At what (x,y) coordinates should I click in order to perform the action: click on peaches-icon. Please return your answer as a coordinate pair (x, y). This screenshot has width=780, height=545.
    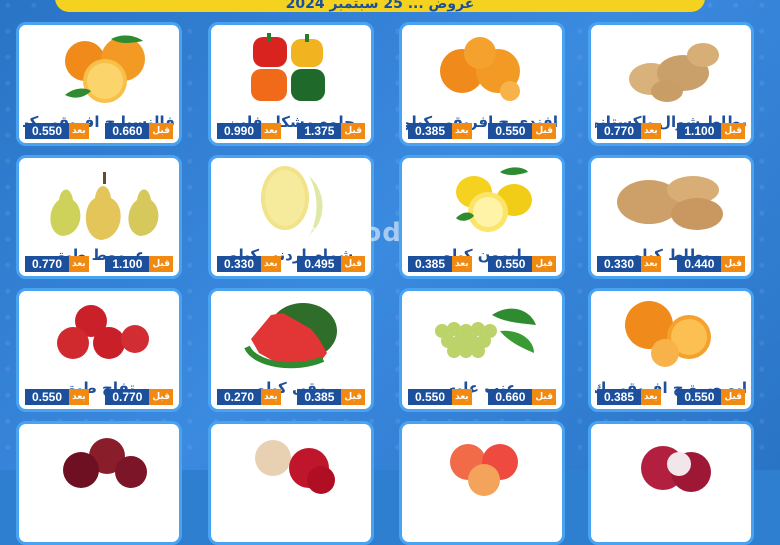
    Looking at the image, I should click on (482, 469).